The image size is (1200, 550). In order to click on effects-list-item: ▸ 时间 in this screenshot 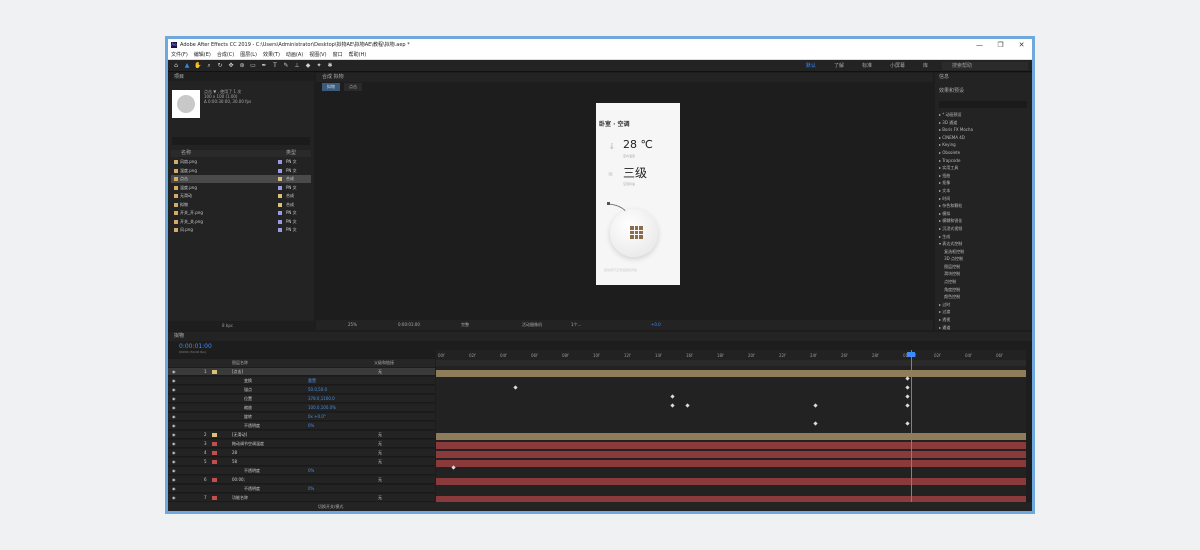, I will do `click(956, 199)`.